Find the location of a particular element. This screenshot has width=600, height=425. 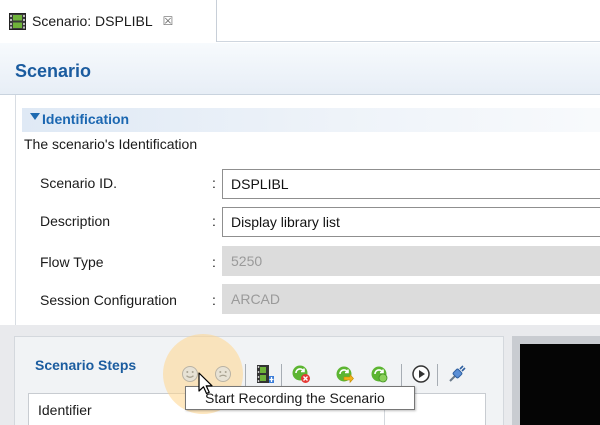

scenario-id-field: DSPLIBL is located at coordinates (411, 184).